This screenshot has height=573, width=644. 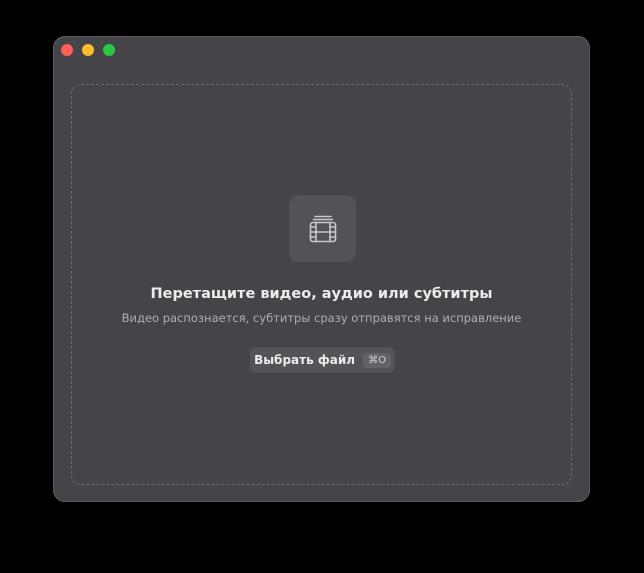 I want to click on film-icon, so click(x=322, y=228).